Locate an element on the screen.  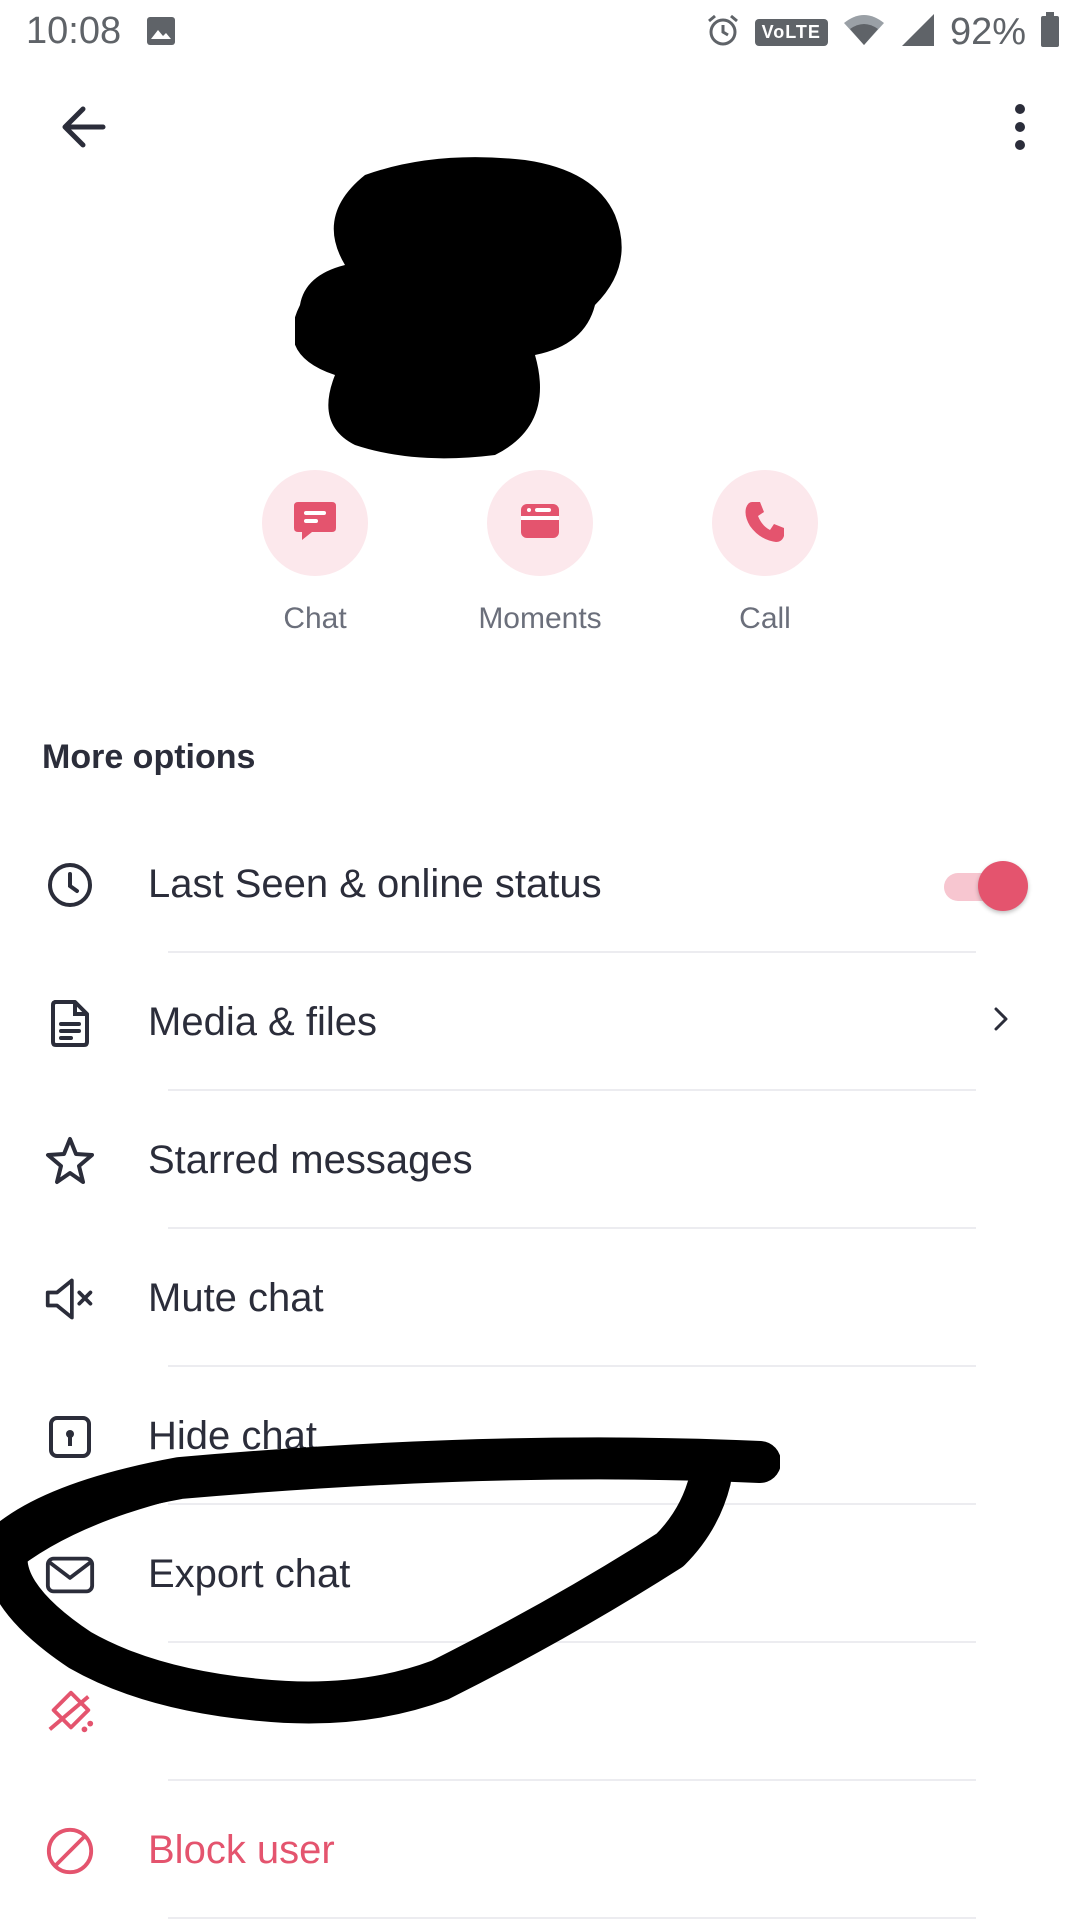
divider is located at coordinates (572, 1918).